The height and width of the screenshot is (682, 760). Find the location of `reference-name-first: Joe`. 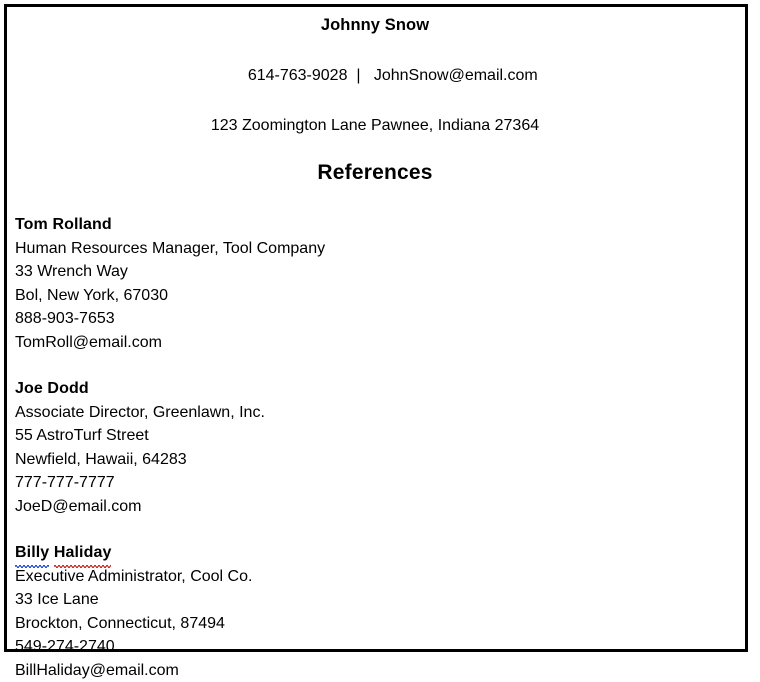

reference-name-first: Joe is located at coordinates (29, 388).